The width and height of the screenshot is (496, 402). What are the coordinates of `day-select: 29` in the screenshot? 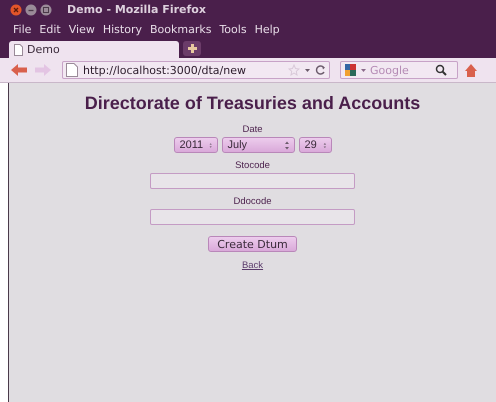 It's located at (315, 145).